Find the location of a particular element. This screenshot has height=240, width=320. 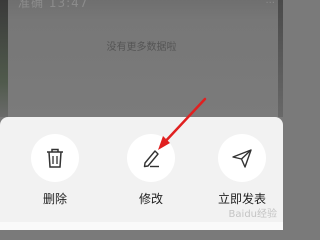

sheet-bottom-bar is located at coordinates (141, 226).